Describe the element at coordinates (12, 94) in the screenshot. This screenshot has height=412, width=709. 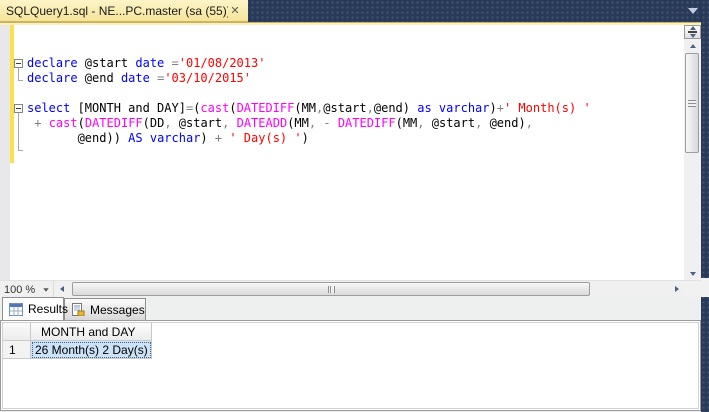
I see `change-tracking-bar` at that location.